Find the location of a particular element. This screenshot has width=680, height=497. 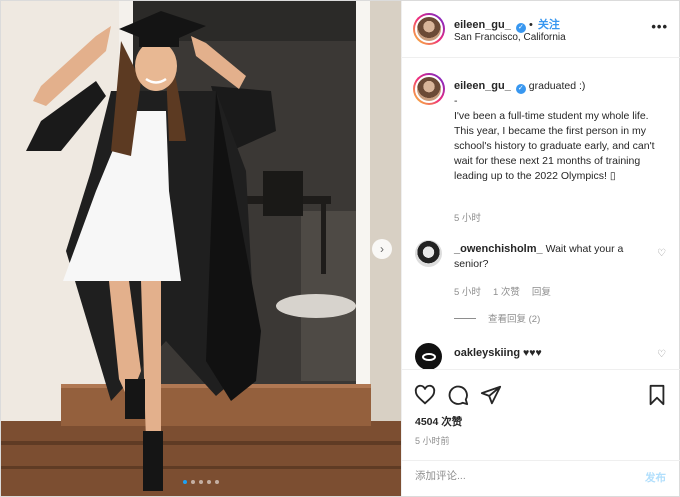

caption-username: eileen_gu_ is located at coordinates (482, 86).